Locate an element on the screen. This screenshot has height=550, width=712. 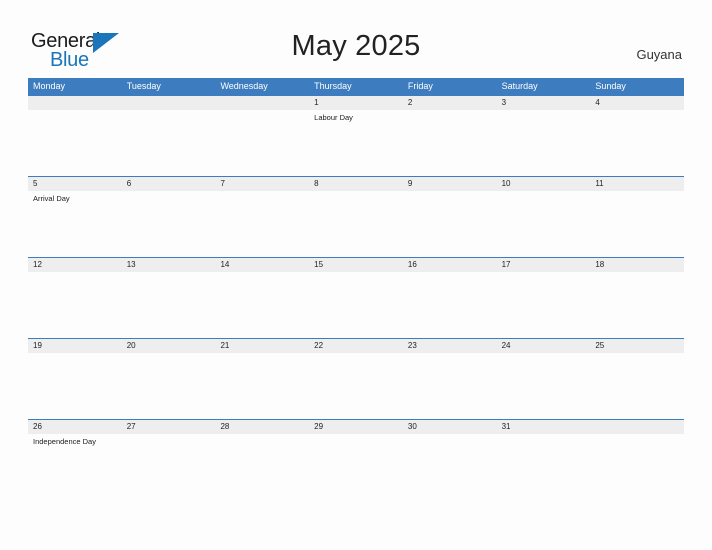
week-numbers-band: 19 20 21 22 23 24 25 is located at coordinates (356, 345).